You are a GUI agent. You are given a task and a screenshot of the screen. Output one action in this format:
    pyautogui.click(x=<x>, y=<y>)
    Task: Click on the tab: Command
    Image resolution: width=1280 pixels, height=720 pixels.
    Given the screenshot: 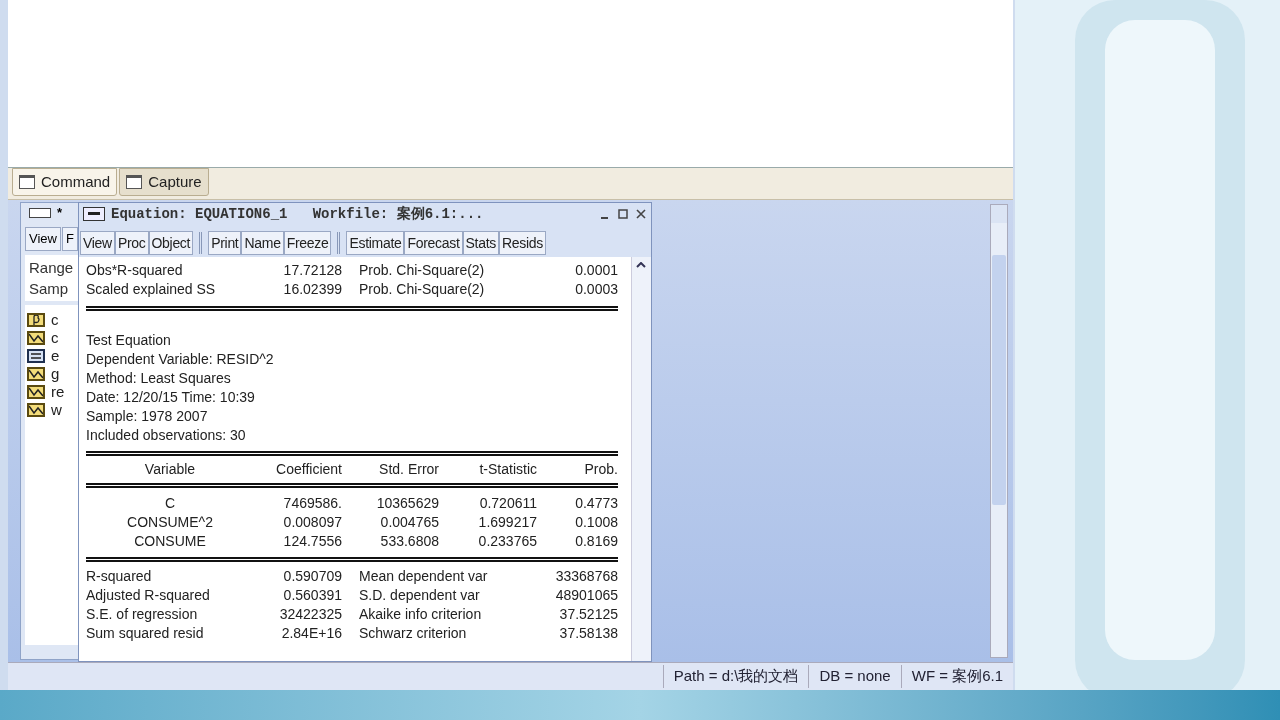 What is the action you would take?
    pyautogui.click(x=65, y=182)
    